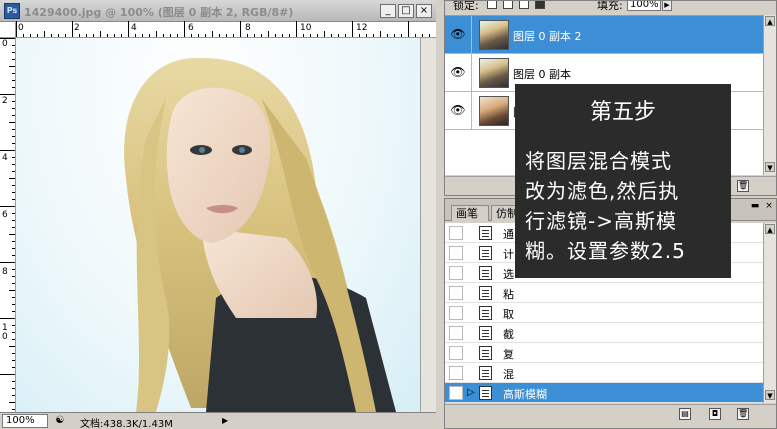 Image resolution: width=777 pixels, height=429 pixels. Describe the element at coordinates (604, 333) in the screenshot. I see `history-item: 截` at that location.